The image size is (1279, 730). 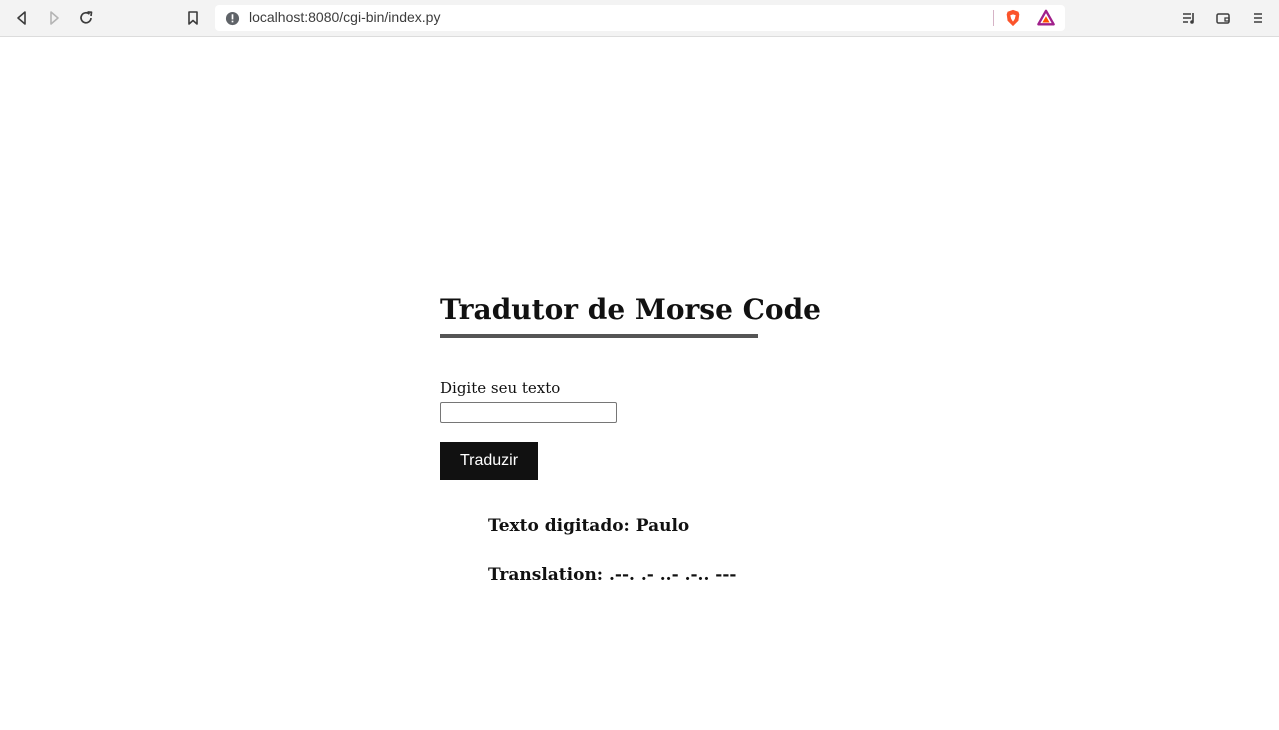 What do you see at coordinates (528, 412) in the screenshot?
I see `text-input` at bounding box center [528, 412].